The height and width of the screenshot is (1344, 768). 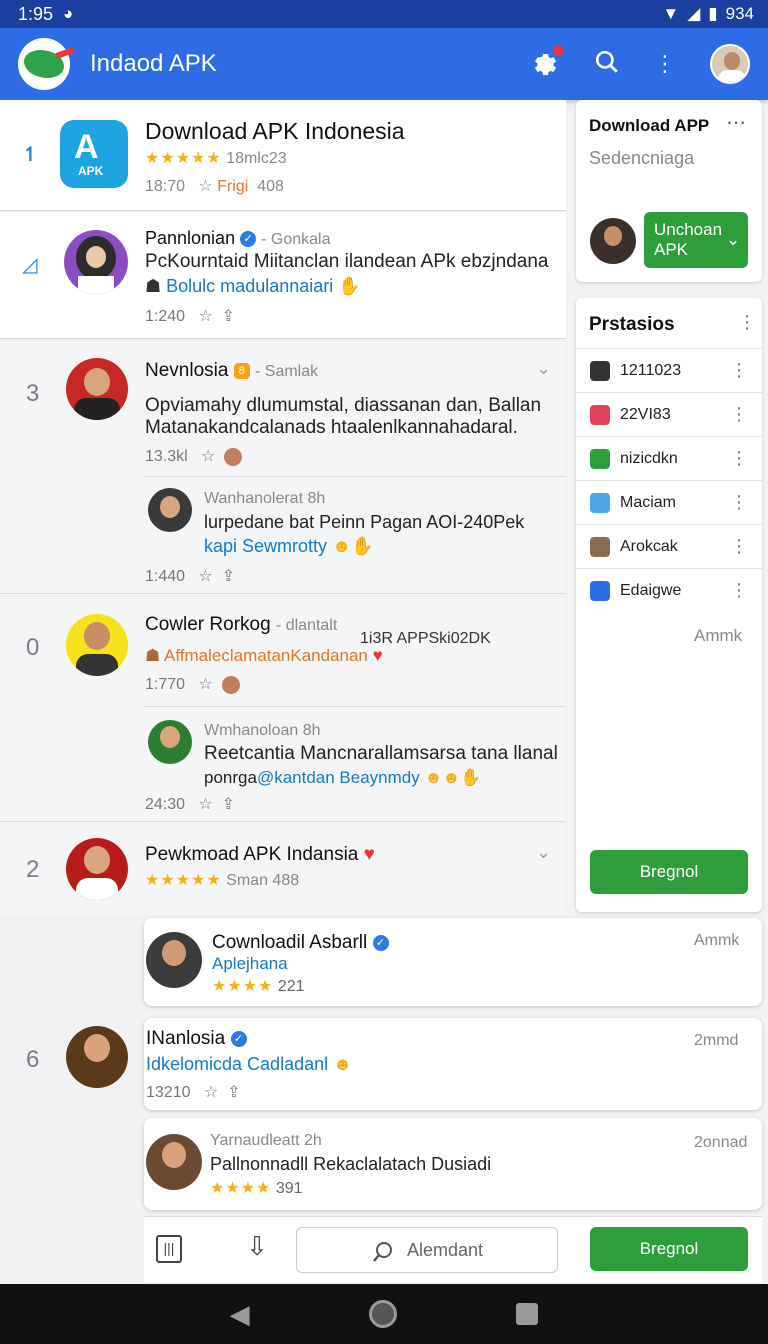 What do you see at coordinates (190, 238) in the screenshot?
I see `author-name: Pannlonian` at bounding box center [190, 238].